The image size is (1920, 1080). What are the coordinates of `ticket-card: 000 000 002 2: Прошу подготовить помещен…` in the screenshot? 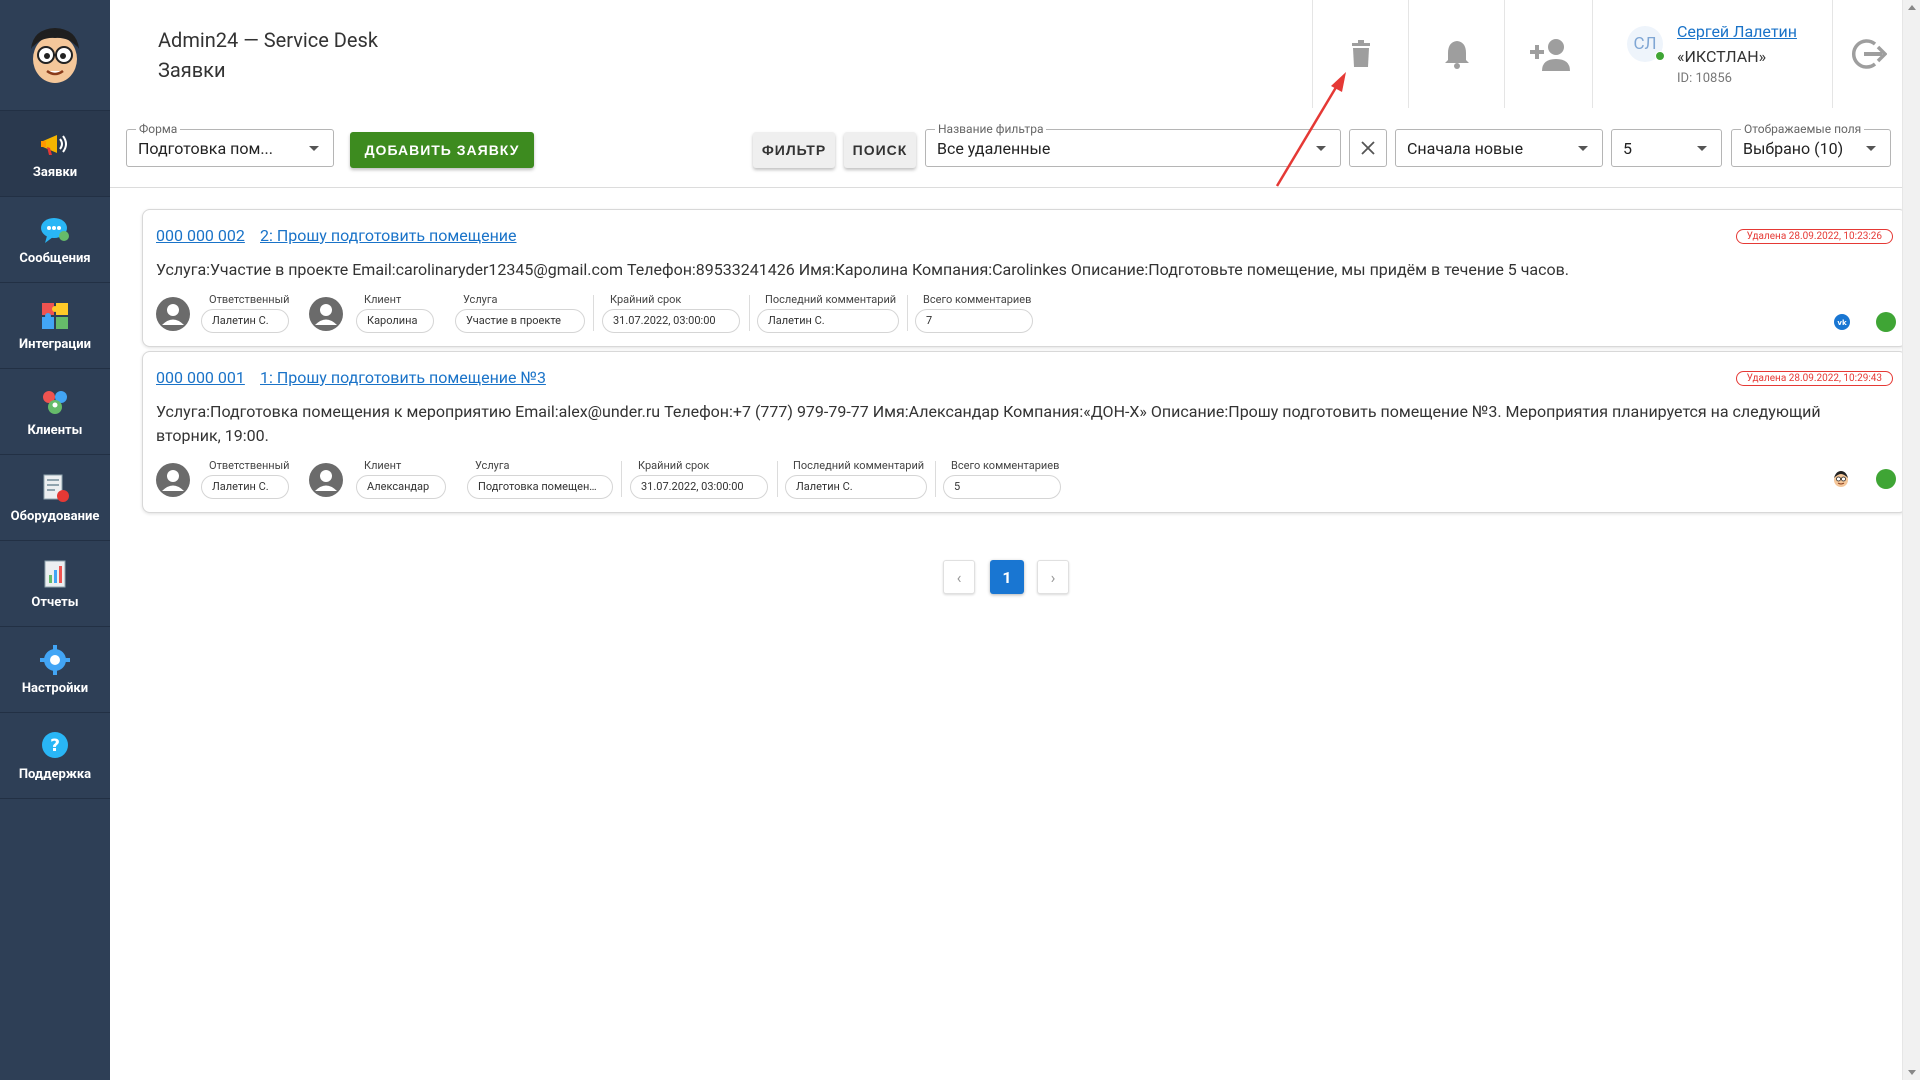 It's located at (1024, 278).